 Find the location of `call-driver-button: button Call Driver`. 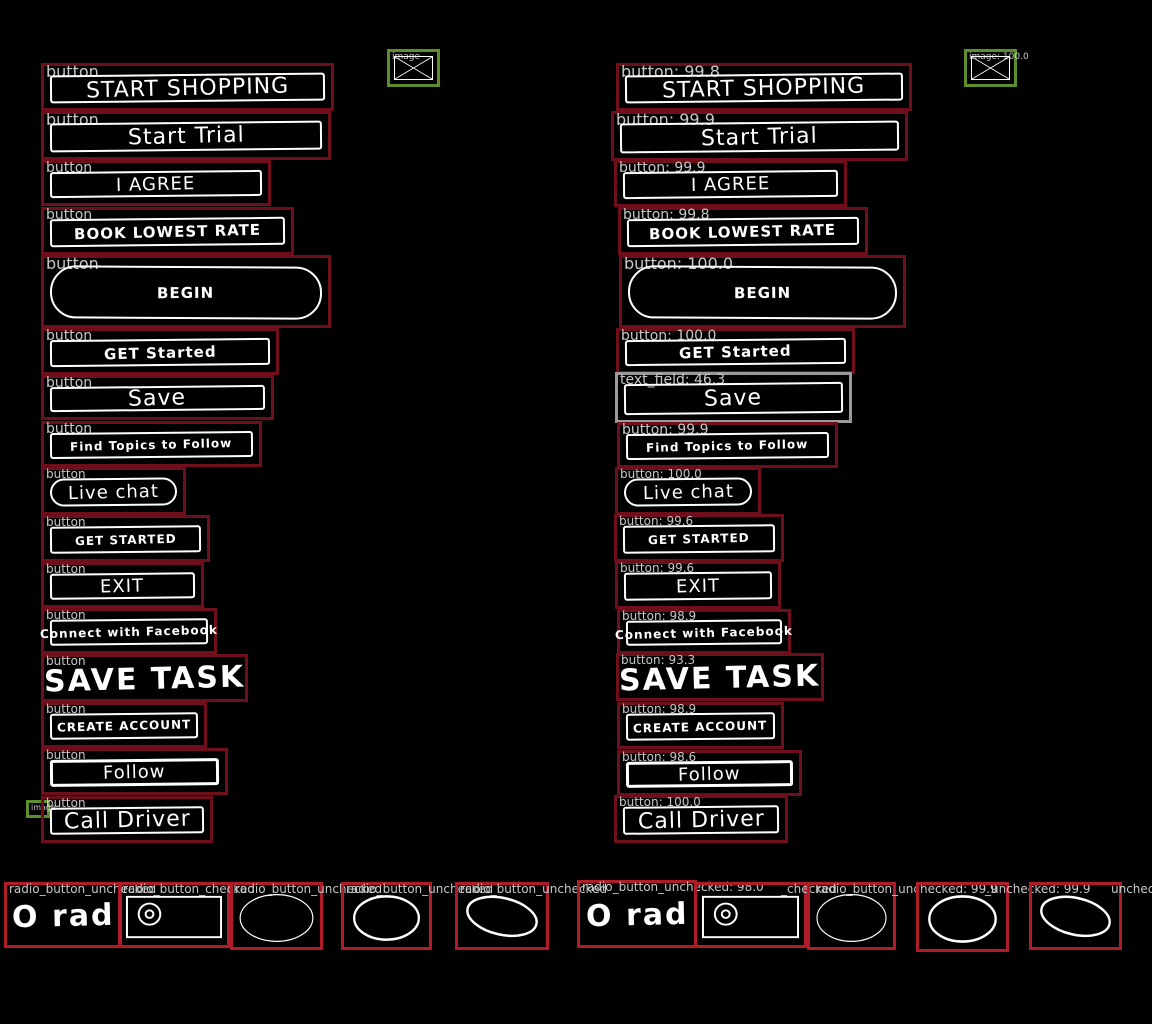

call-driver-button: button Call Driver is located at coordinates (127, 819).